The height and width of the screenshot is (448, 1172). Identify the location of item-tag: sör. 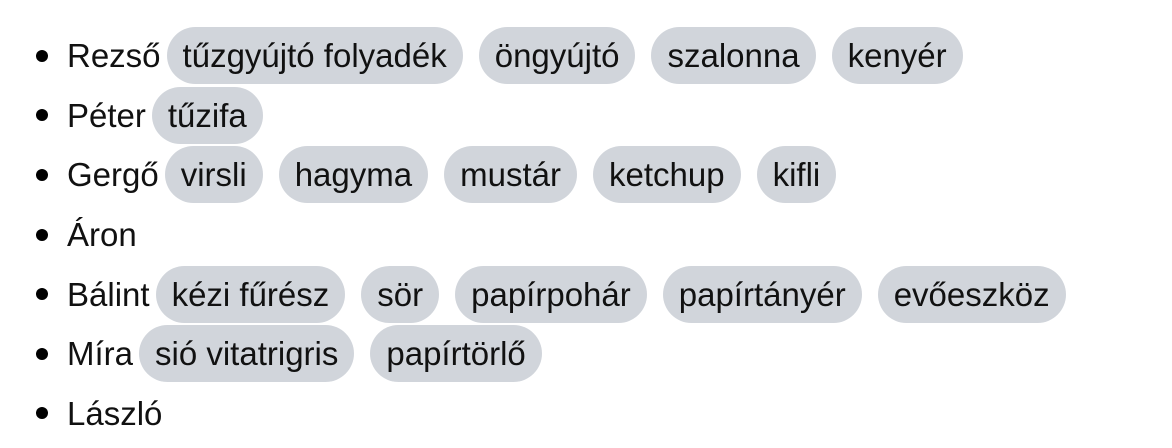
(400, 294).